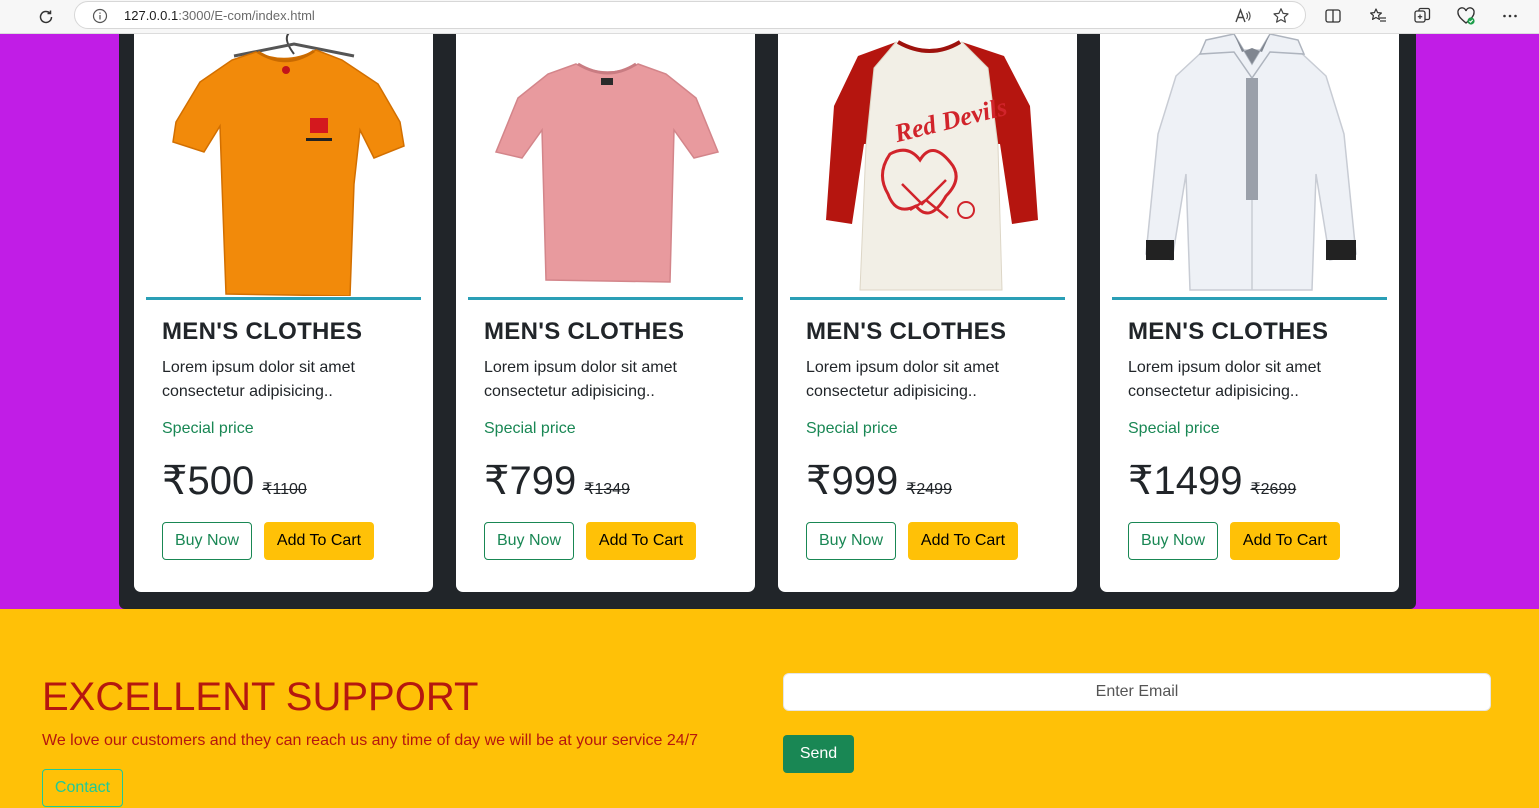  What do you see at coordinates (151, 15) in the screenshot?
I see `url-host: 127.0.0.1` at bounding box center [151, 15].